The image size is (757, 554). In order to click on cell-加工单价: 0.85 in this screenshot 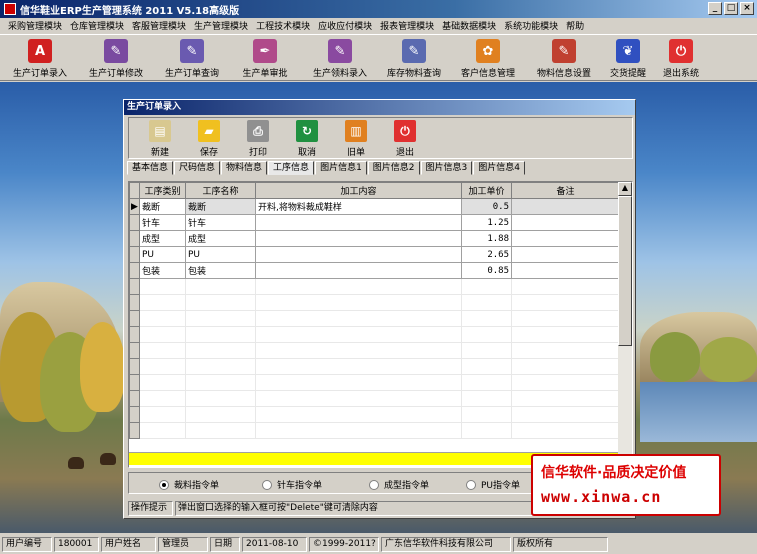, I will do `click(486, 270)`.